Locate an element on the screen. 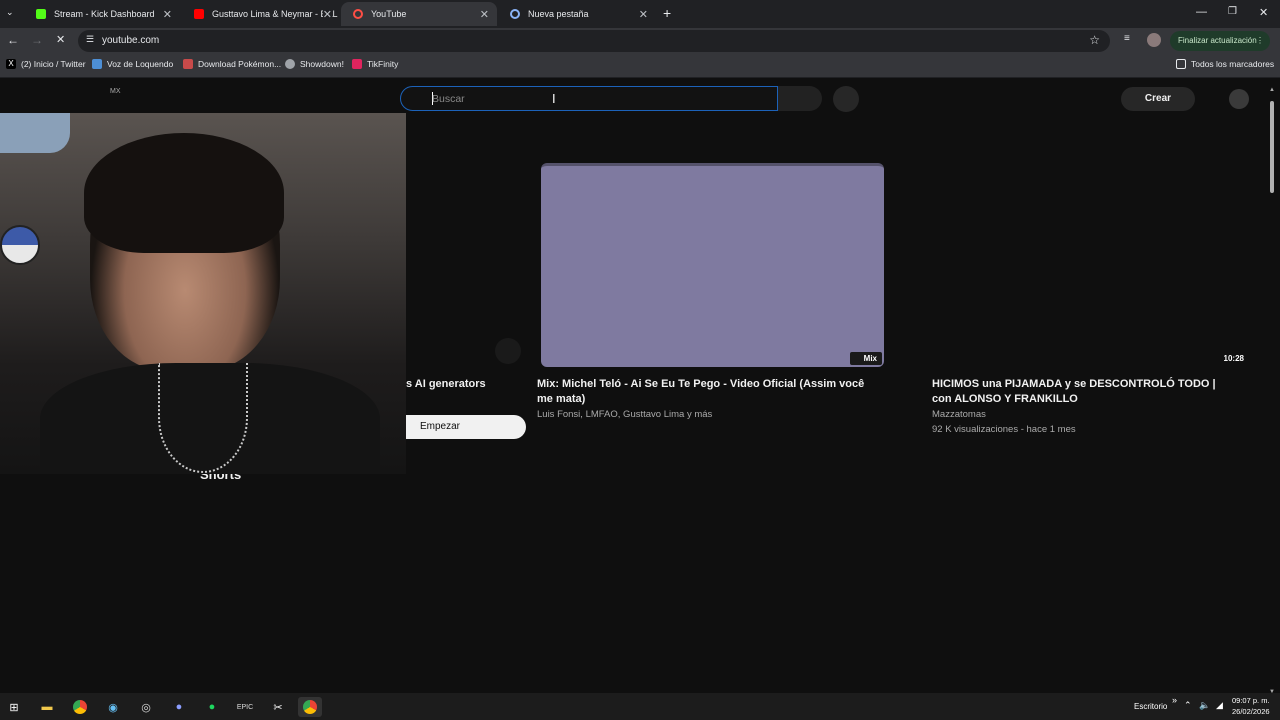 The height and width of the screenshot is (720, 1280). region-code: MX is located at coordinates (115, 91).